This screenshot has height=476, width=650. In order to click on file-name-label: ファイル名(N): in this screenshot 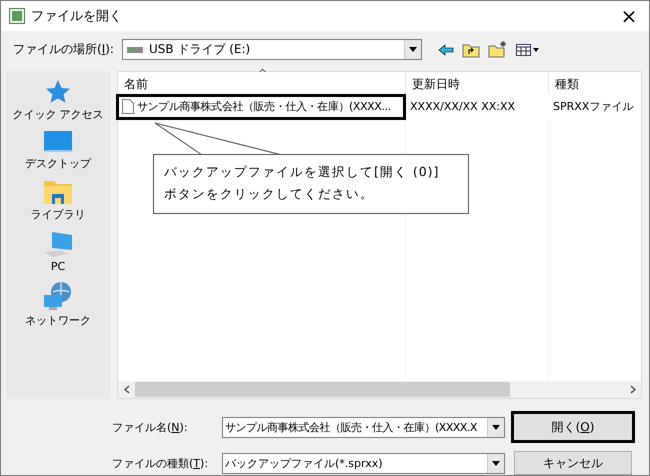, I will do `click(150, 427)`.